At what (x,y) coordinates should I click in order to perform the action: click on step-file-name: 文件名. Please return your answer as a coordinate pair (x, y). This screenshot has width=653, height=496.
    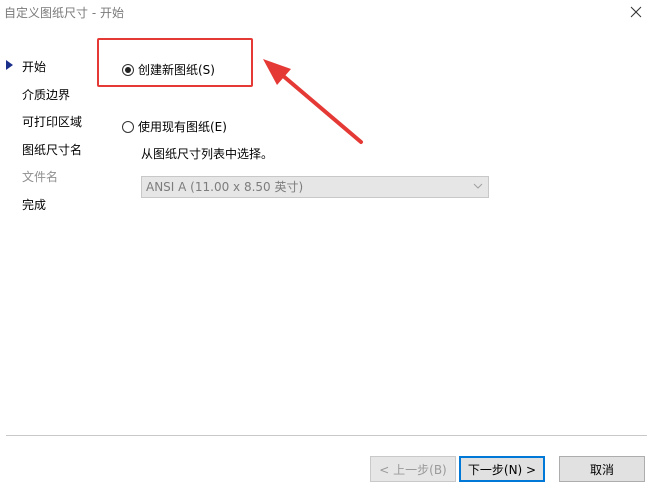
    Looking at the image, I should click on (40, 177).